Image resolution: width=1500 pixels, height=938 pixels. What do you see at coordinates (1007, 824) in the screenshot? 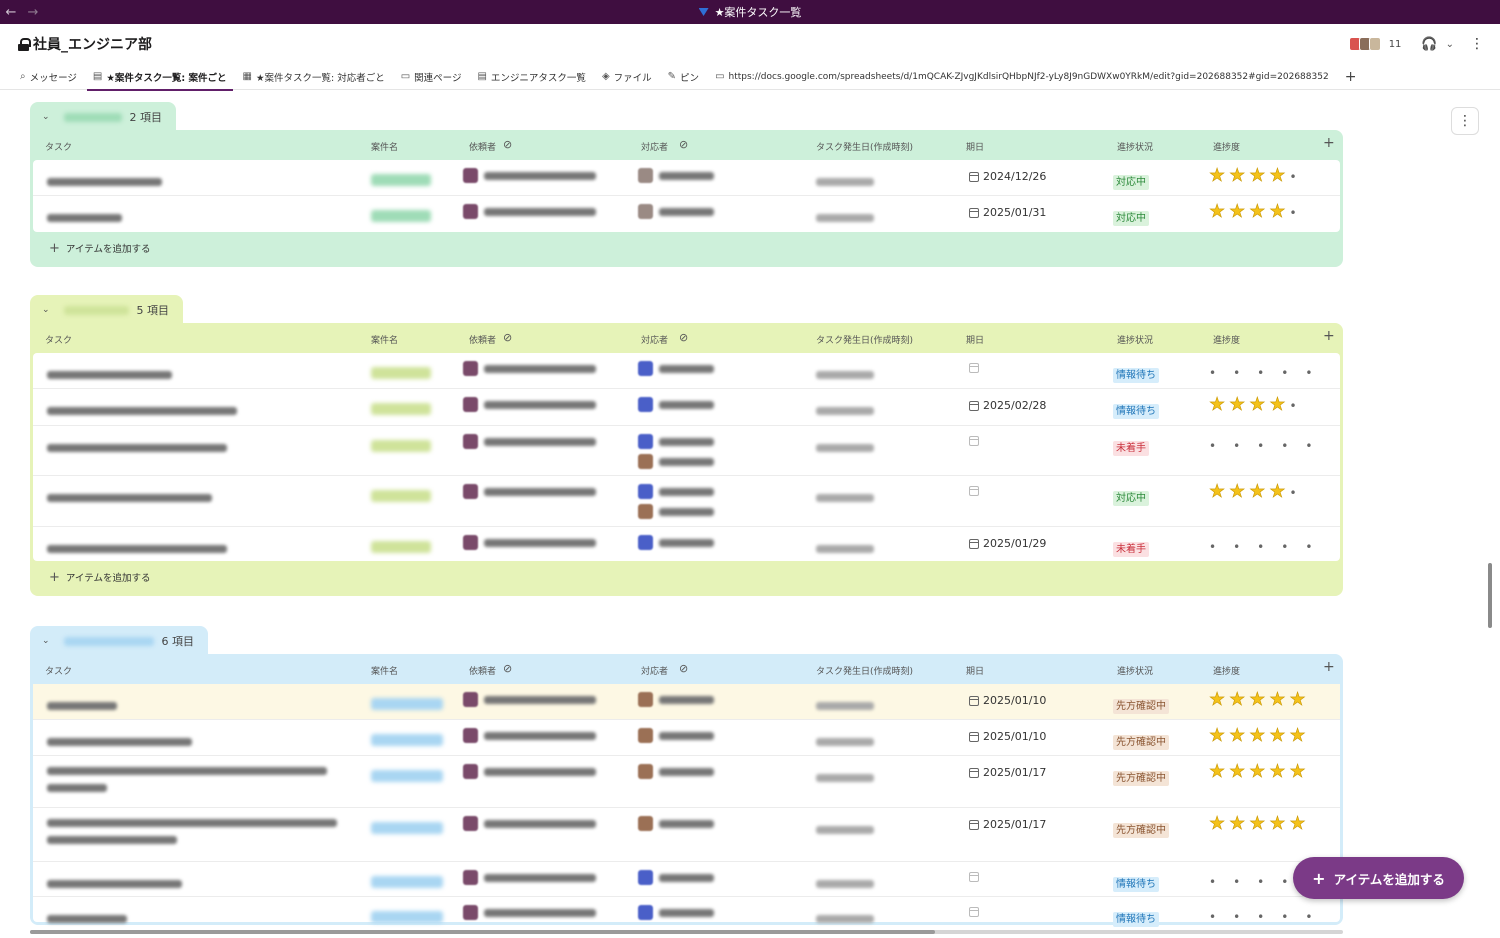
I see `due-date: 2025/01/17` at bounding box center [1007, 824].